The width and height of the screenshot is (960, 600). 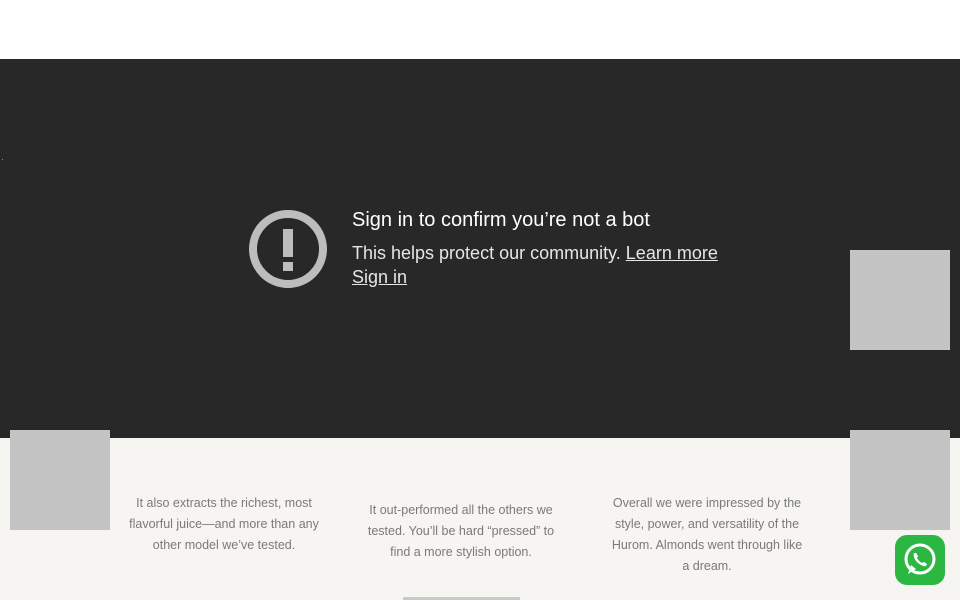 What do you see at coordinates (672, 253) in the screenshot?
I see `learn-more-link: Learn more` at bounding box center [672, 253].